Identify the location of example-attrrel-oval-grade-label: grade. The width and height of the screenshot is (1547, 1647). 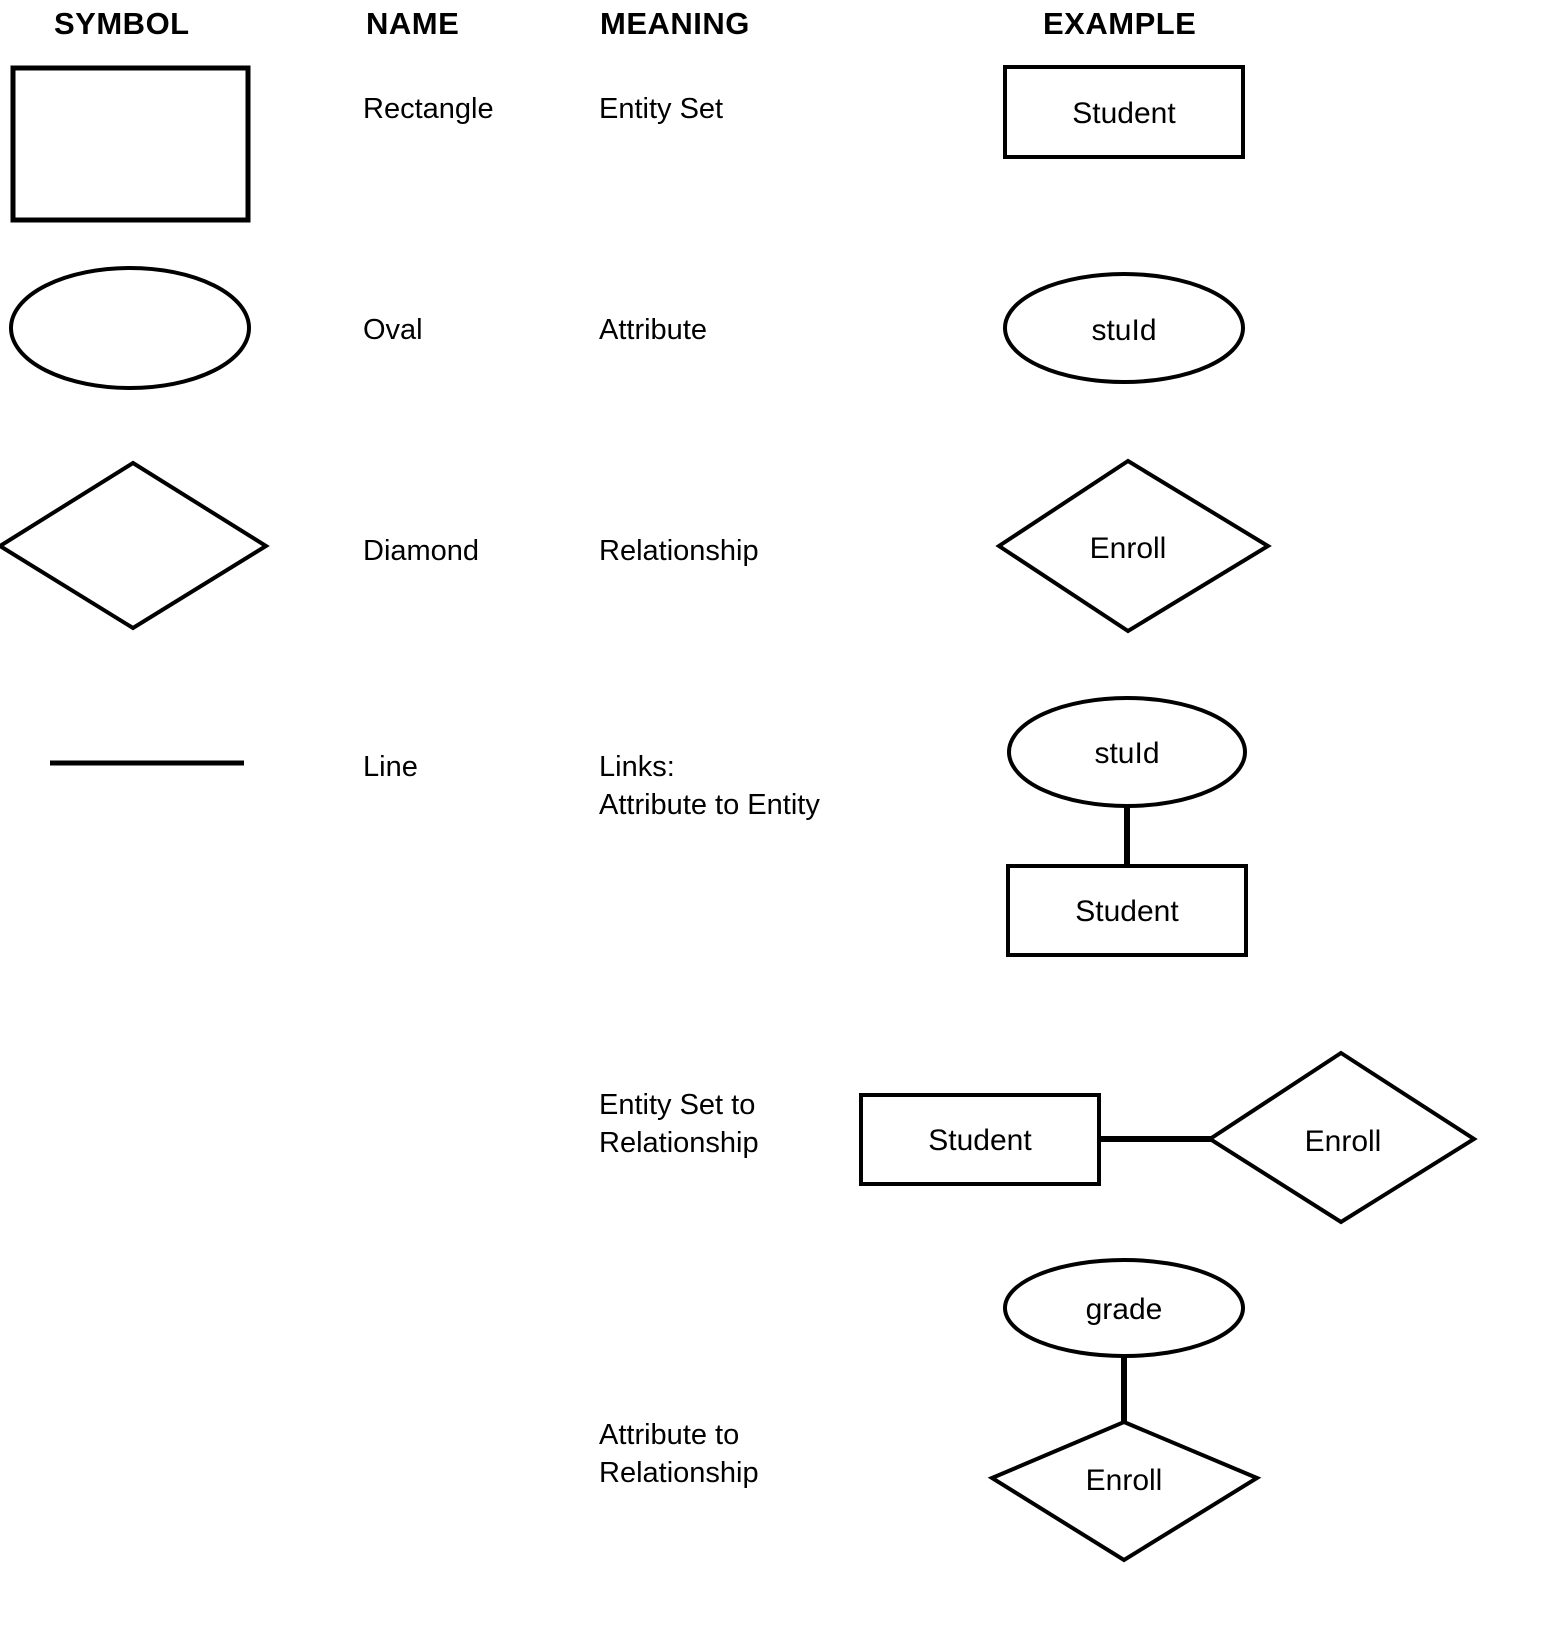
(1124, 1309).